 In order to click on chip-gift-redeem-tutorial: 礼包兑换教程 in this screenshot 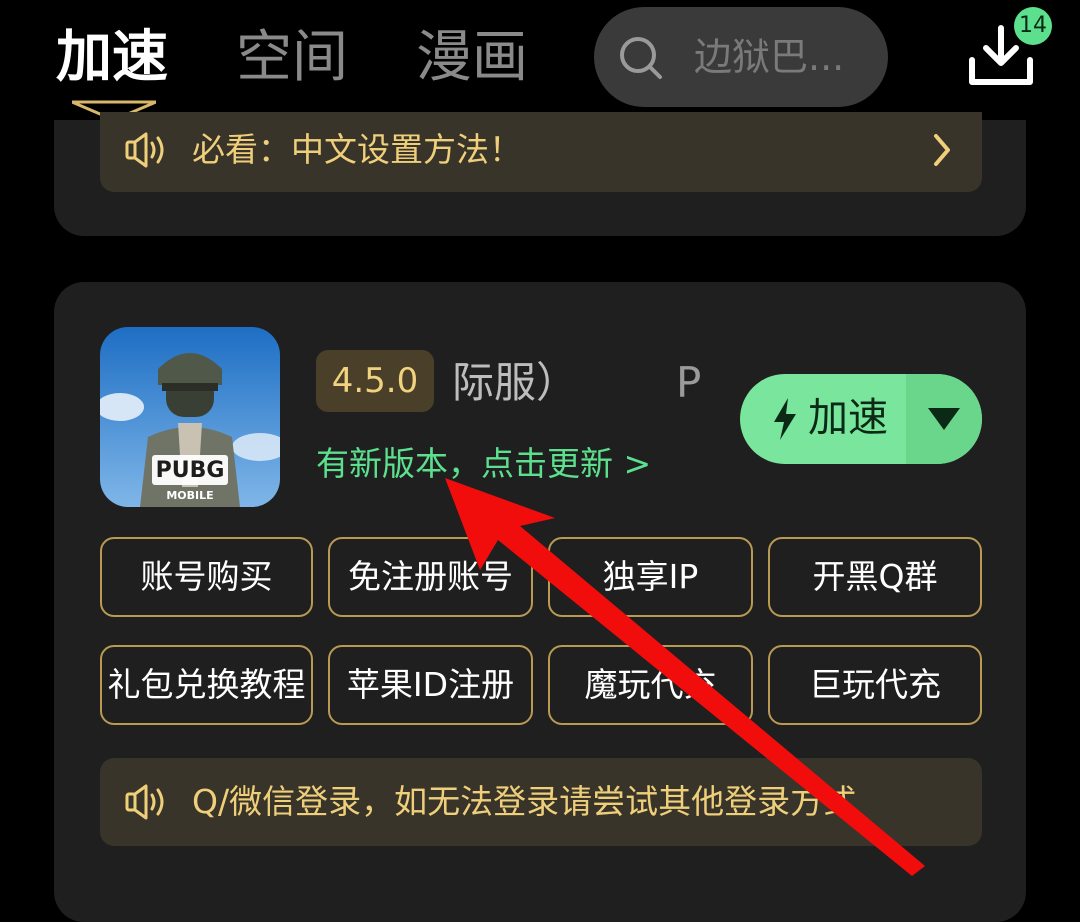, I will do `click(206, 685)`.